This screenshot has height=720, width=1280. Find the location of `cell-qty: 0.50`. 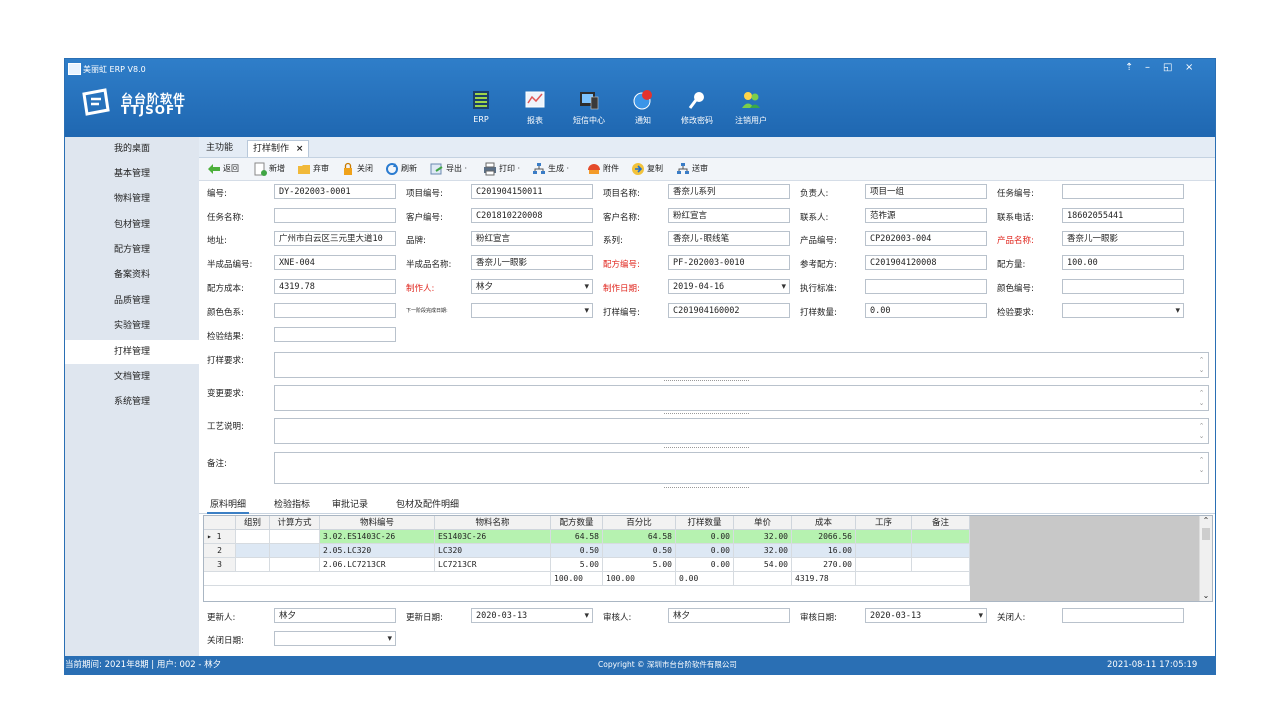

cell-qty: 0.50 is located at coordinates (577, 551).